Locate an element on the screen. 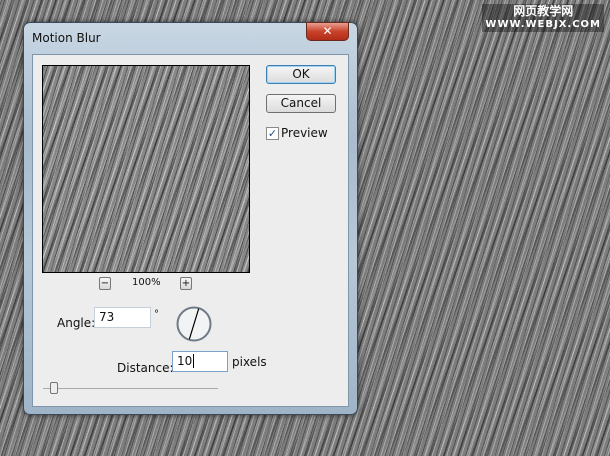 The height and width of the screenshot is (456, 610). zoom-in-button: + is located at coordinates (186, 283).